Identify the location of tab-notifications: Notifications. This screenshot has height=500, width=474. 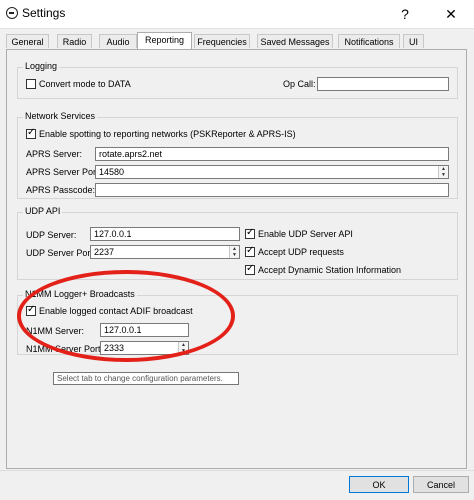
(369, 41).